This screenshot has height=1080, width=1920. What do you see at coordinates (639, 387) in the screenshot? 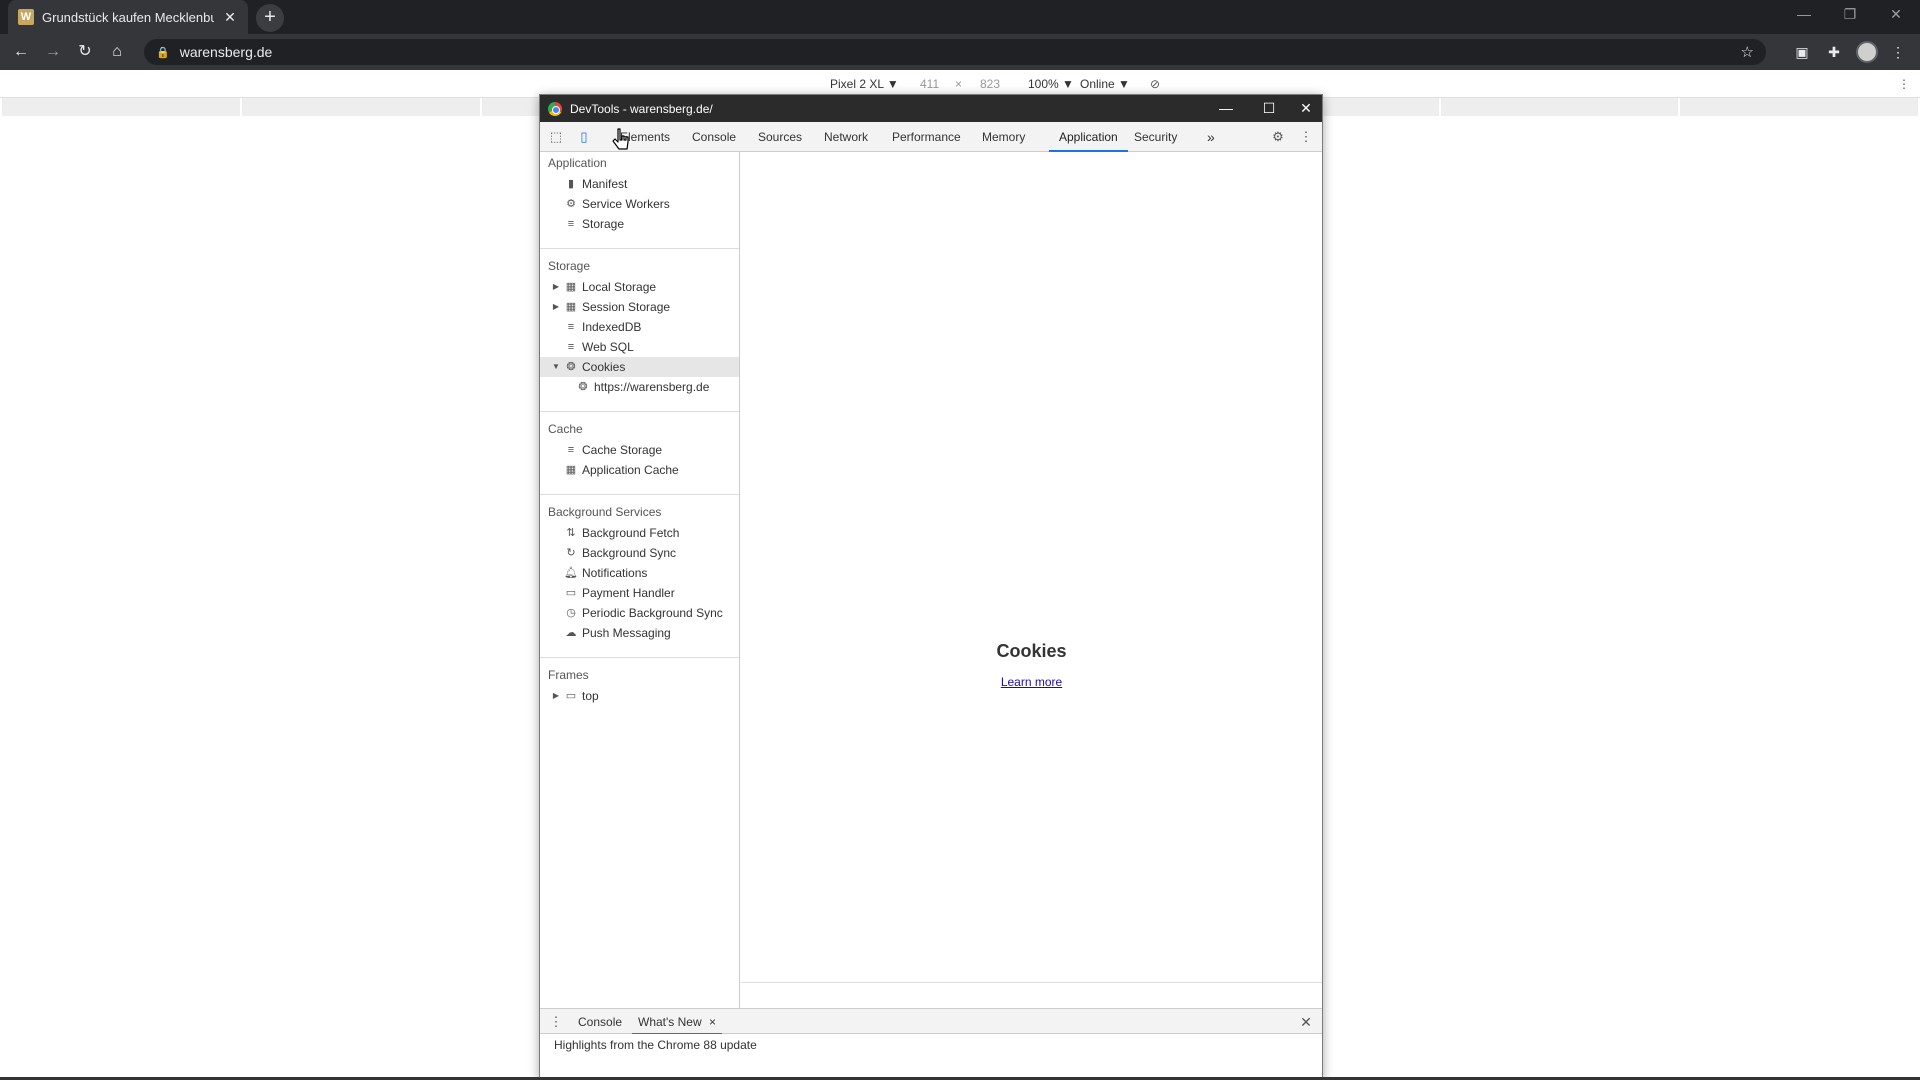
I see `sidebar-item-cookies-origin: ❂ https://warensberg.de` at bounding box center [639, 387].